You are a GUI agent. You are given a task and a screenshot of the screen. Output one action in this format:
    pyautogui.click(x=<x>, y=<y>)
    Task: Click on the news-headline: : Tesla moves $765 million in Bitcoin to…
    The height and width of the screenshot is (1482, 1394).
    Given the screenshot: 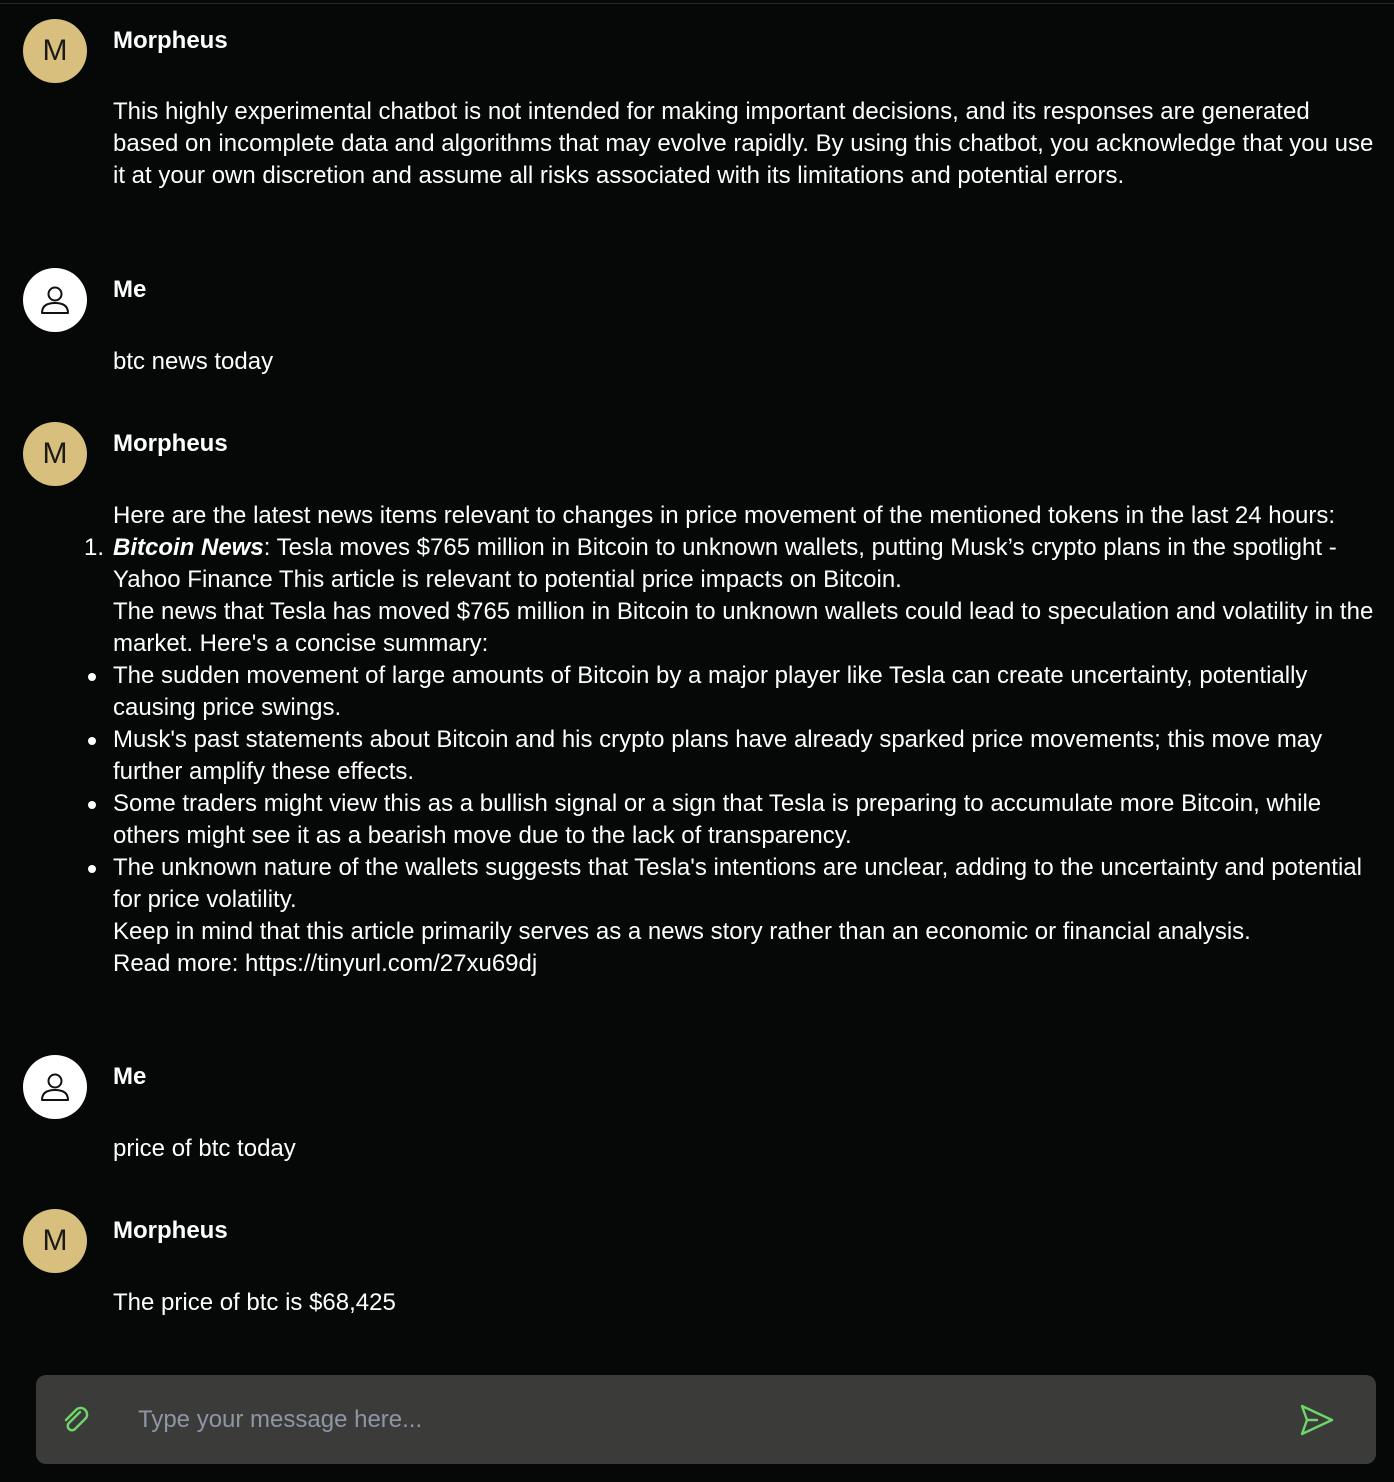 What is the action you would take?
    pyautogui.click(x=725, y=563)
    